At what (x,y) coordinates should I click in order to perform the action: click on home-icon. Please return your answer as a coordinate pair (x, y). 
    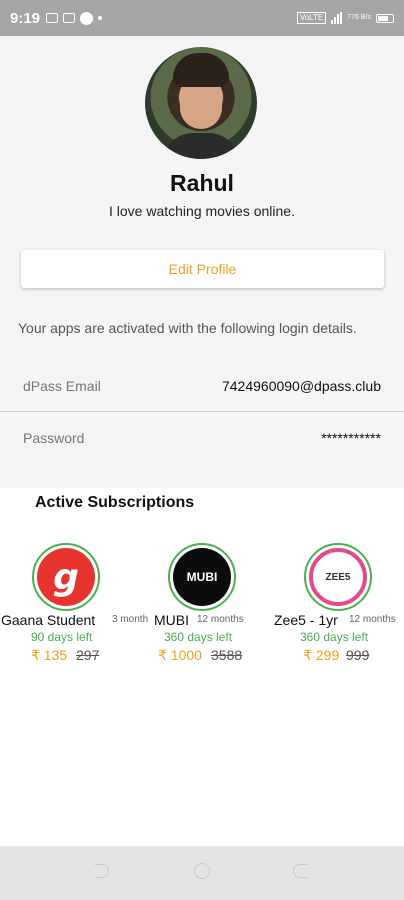
    Looking at the image, I should click on (202, 871).